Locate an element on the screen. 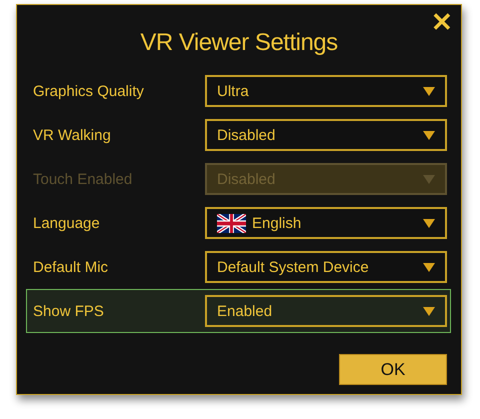  setting-label: Show FPS is located at coordinates (69, 311).